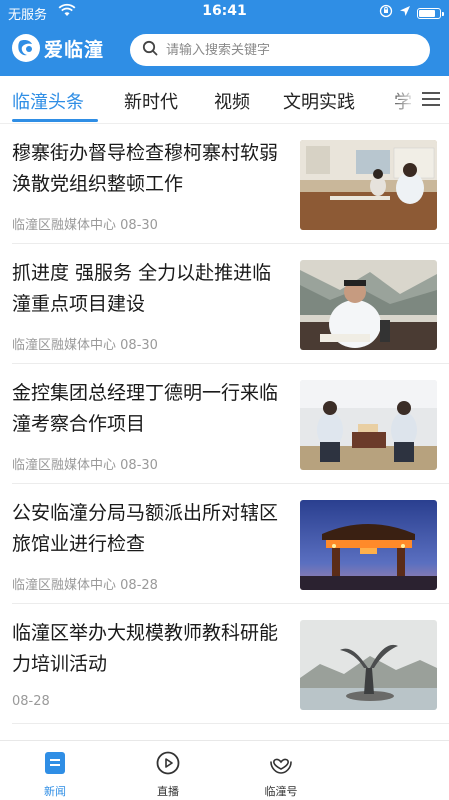 This screenshot has width=449, height=800. What do you see at coordinates (145, 528) in the screenshot?
I see `news-title: 公安临潼分局马额派出所对辖区旅馆业进行检查` at bounding box center [145, 528].